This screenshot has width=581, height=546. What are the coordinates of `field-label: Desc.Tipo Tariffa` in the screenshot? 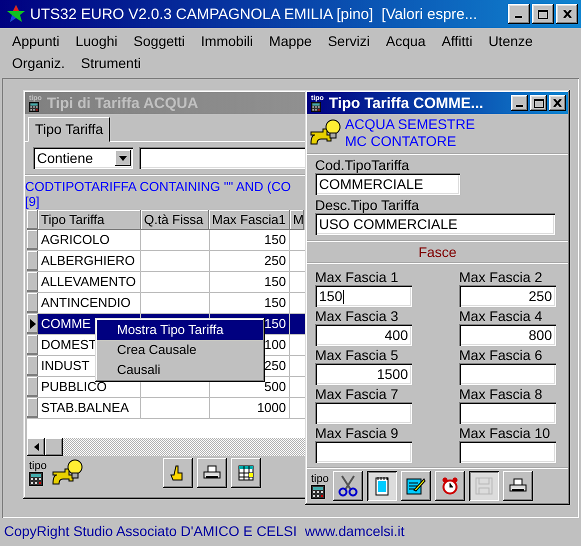 It's located at (367, 204).